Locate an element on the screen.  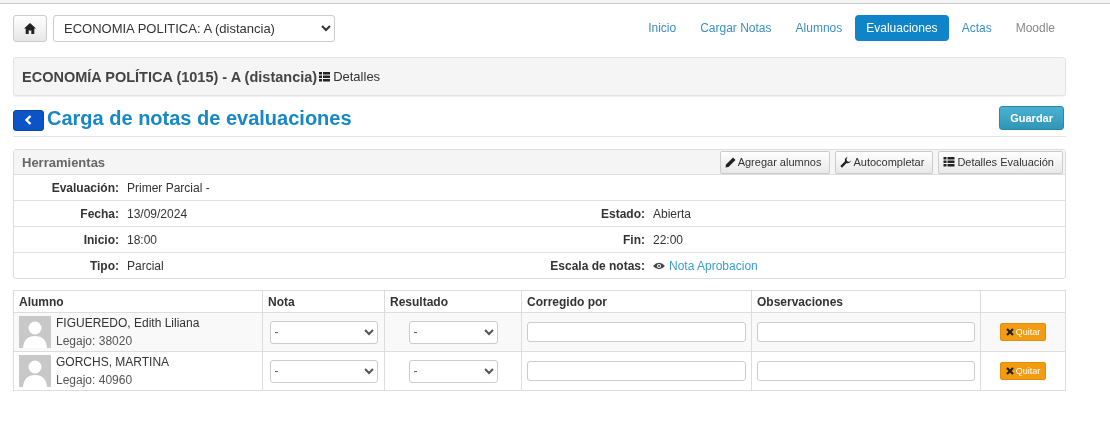
field-value: 22:00 is located at coordinates (669, 239).